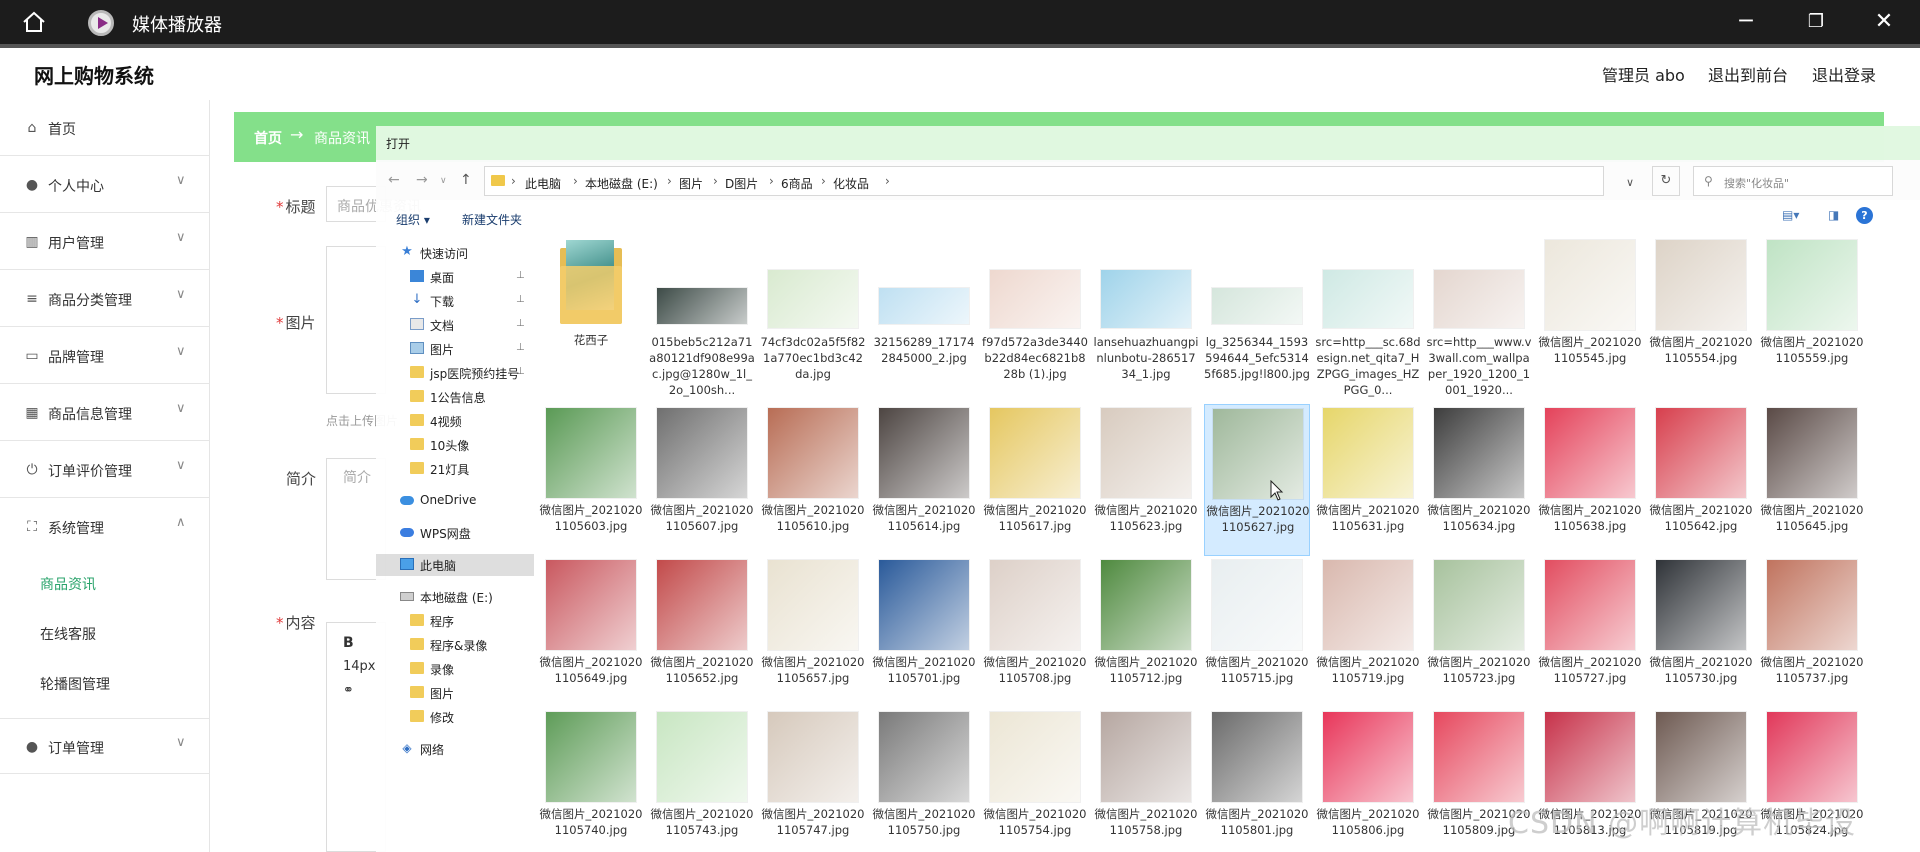 This screenshot has width=1920, height=852. I want to click on link-icon: ⚭, so click(348, 690).